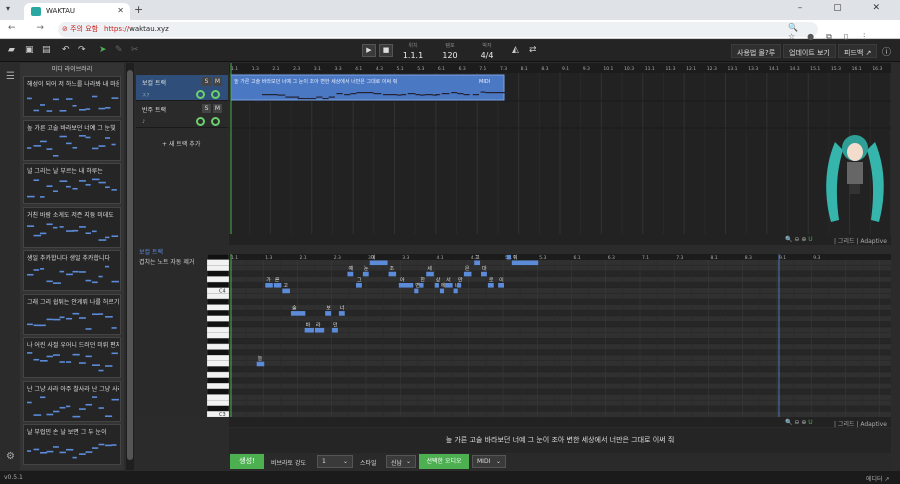 The image size is (900, 484). What do you see at coordinates (46, 50) in the screenshot?
I see `export-icon: ▤` at bounding box center [46, 50].